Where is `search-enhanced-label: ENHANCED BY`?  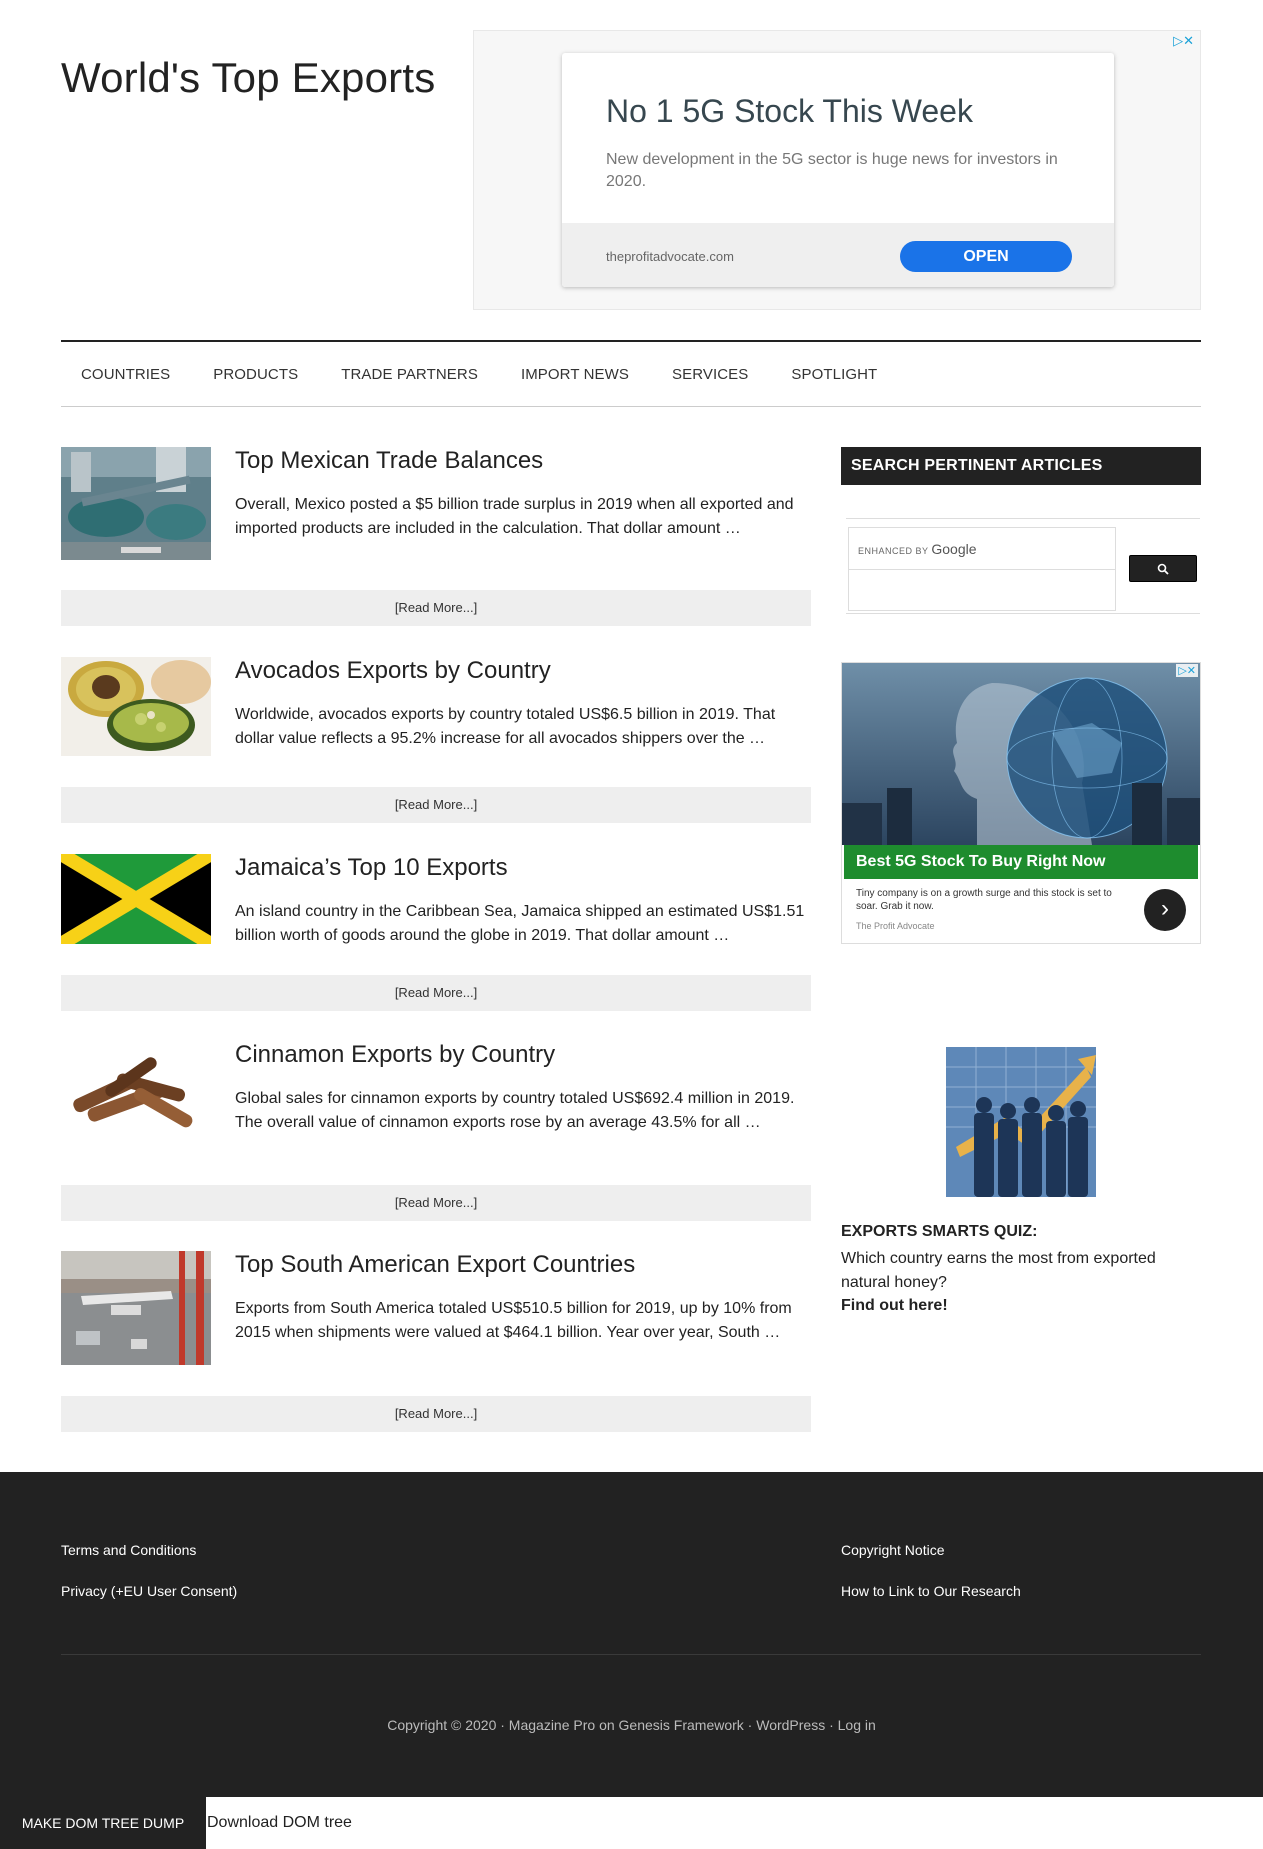 search-enhanced-label: ENHANCED BY is located at coordinates (893, 551).